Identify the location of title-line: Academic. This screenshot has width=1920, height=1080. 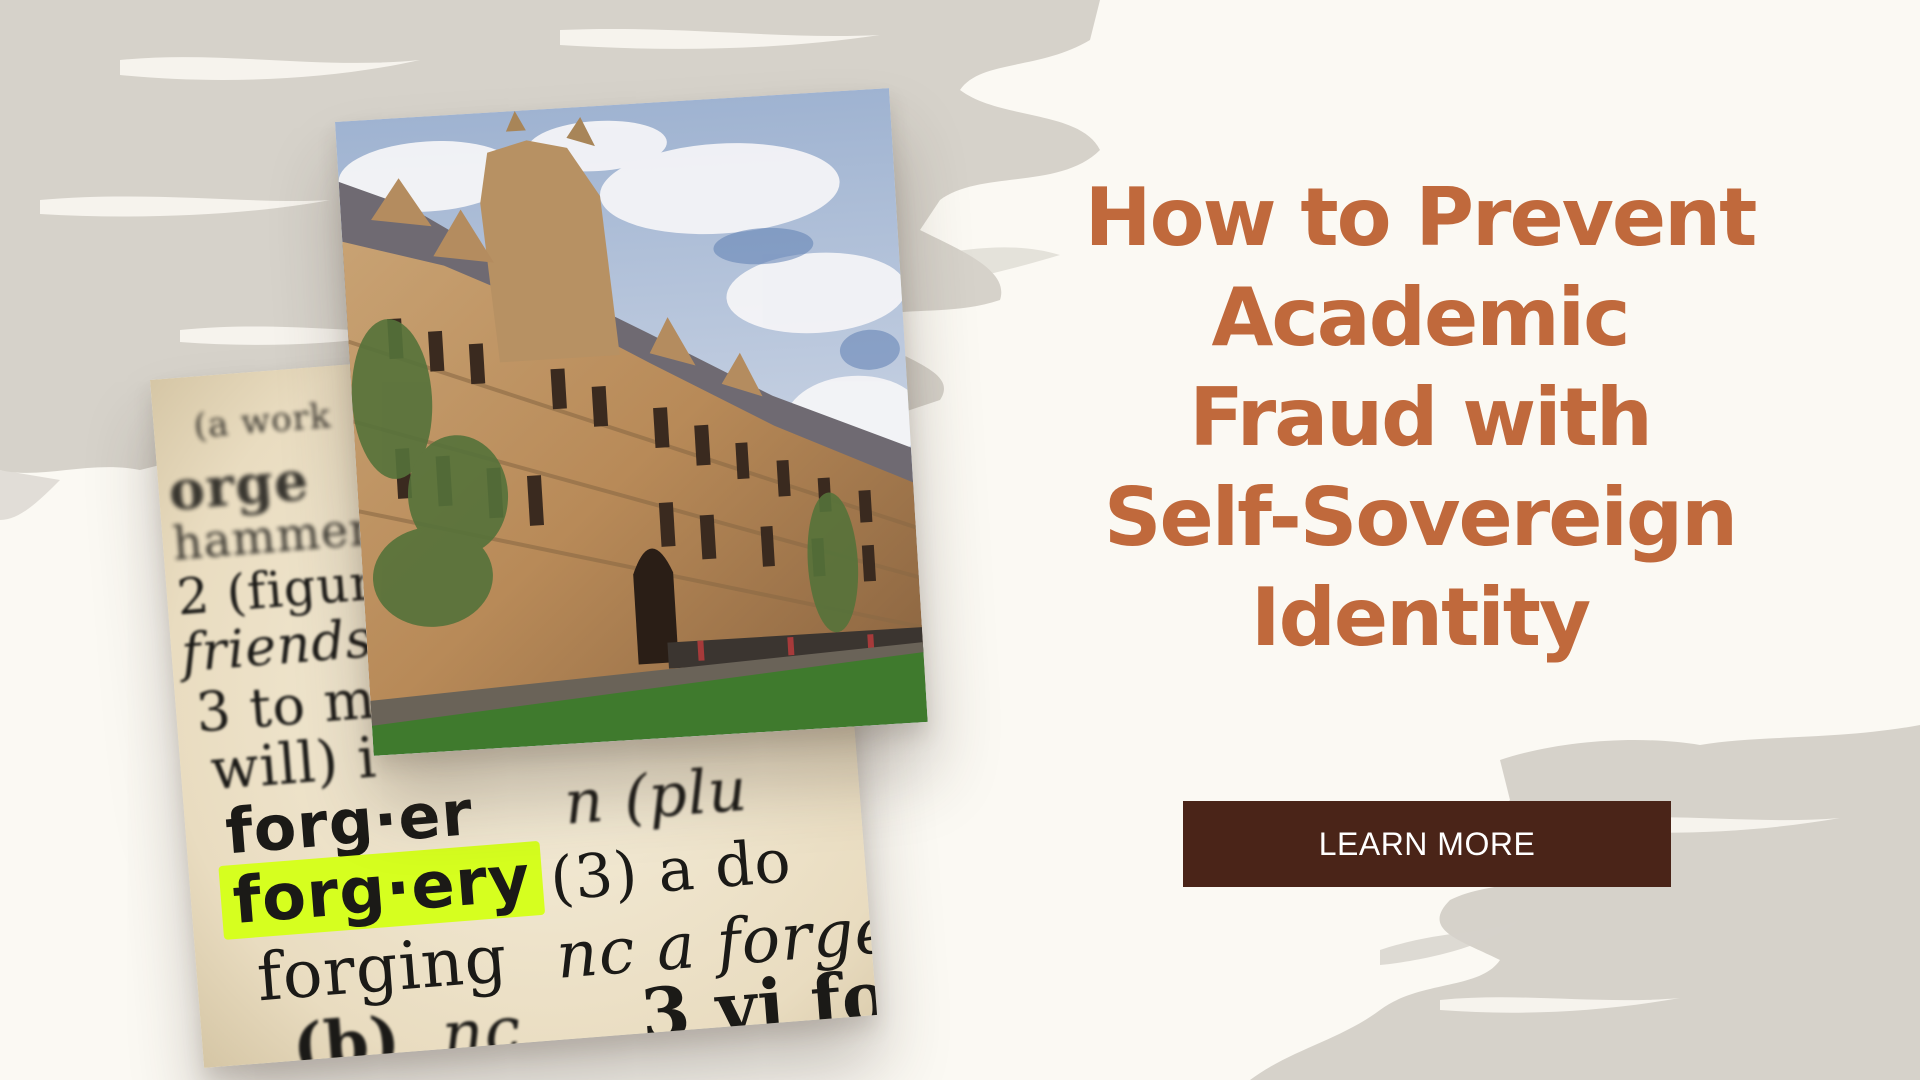
(1420, 317).